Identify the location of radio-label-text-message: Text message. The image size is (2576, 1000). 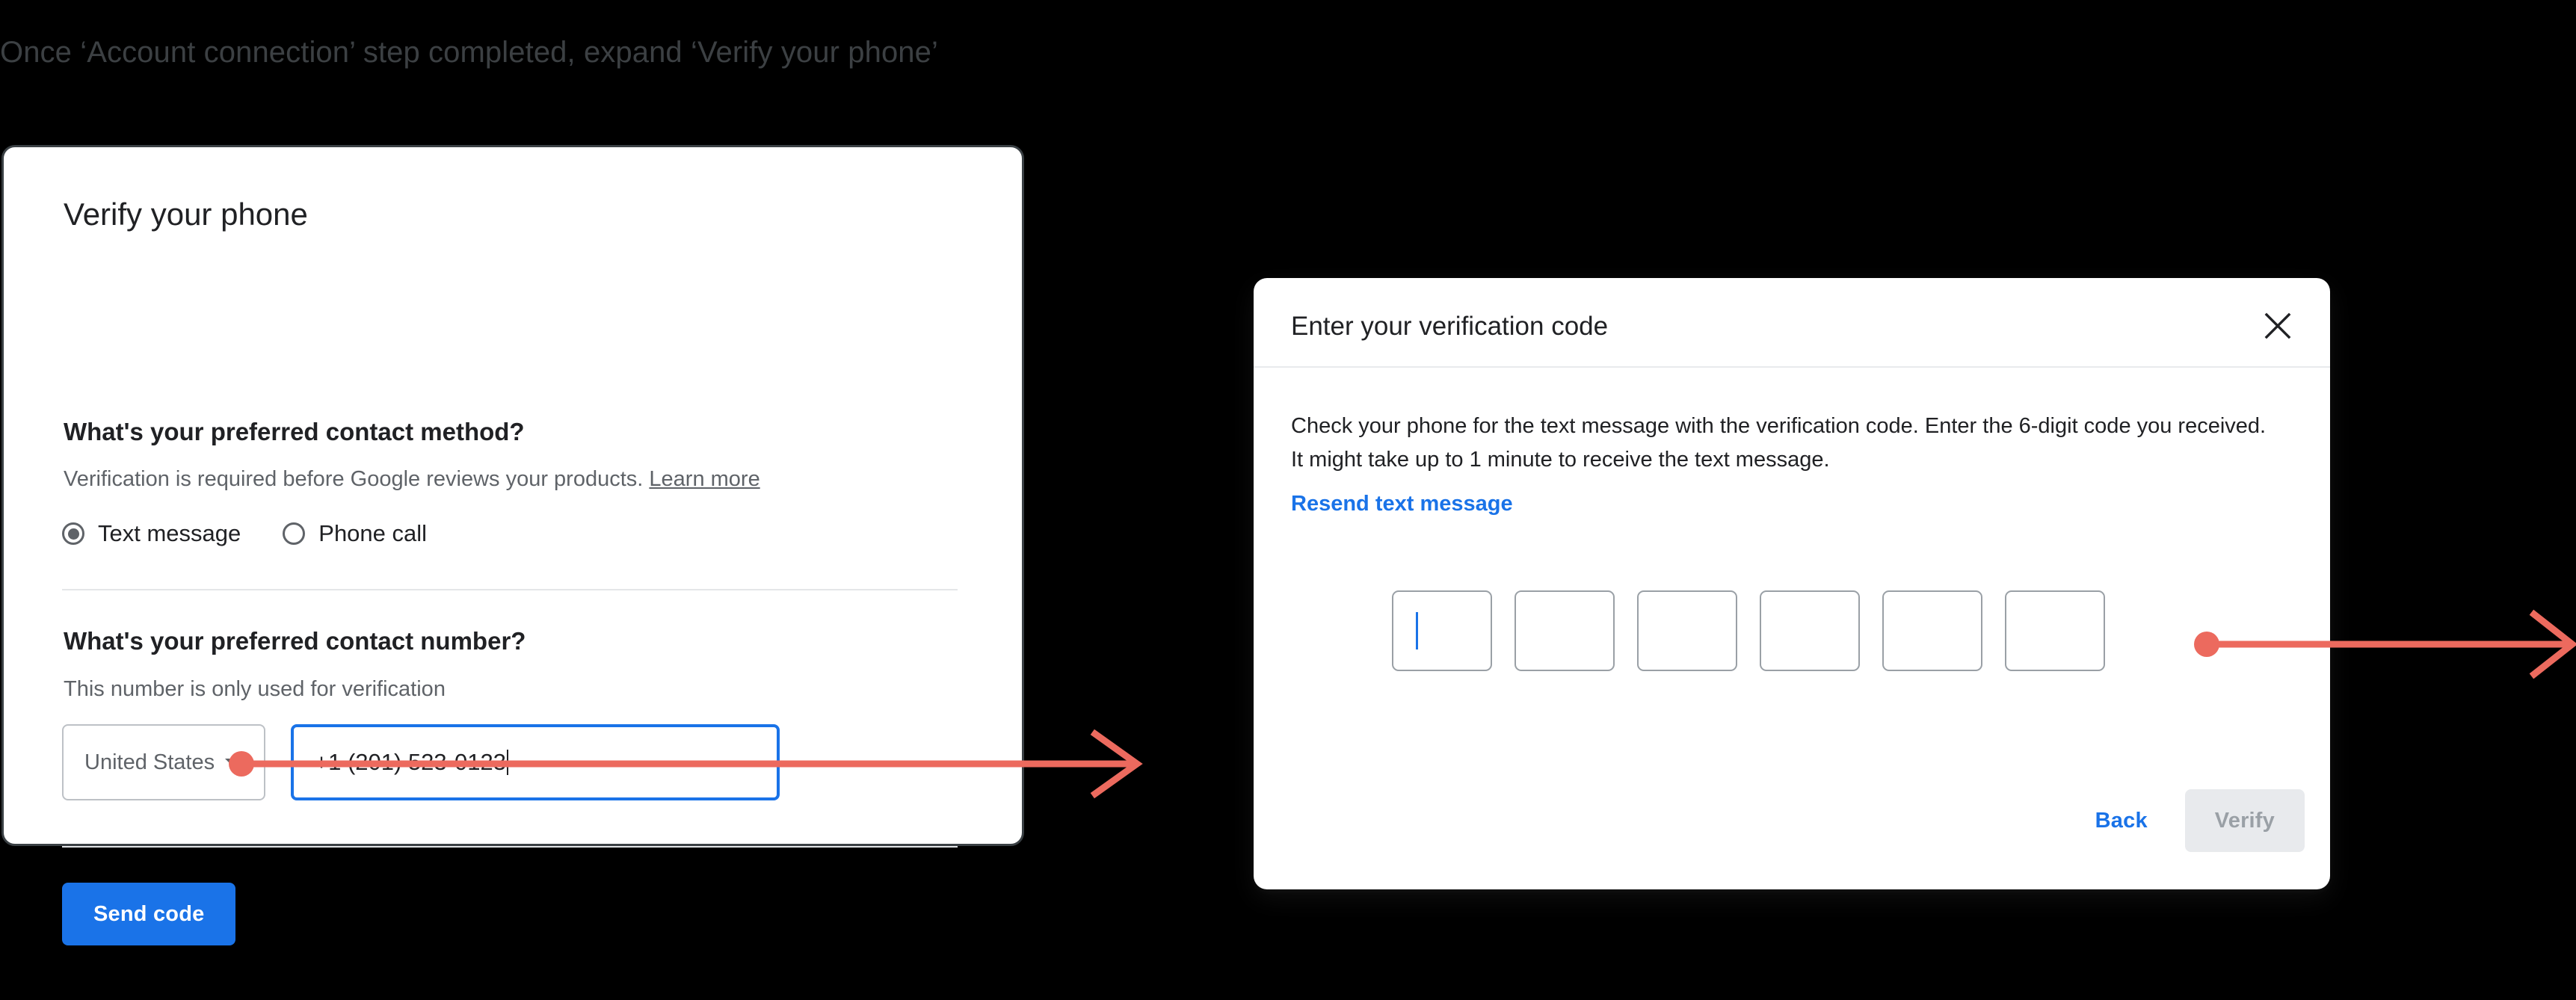
(169, 533).